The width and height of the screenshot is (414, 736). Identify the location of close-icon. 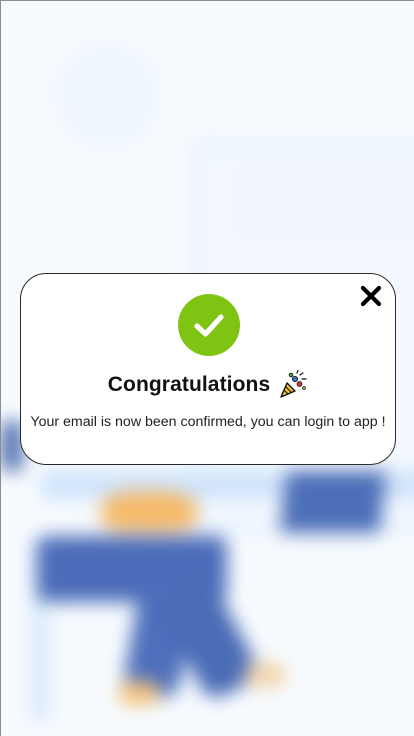
(371, 296).